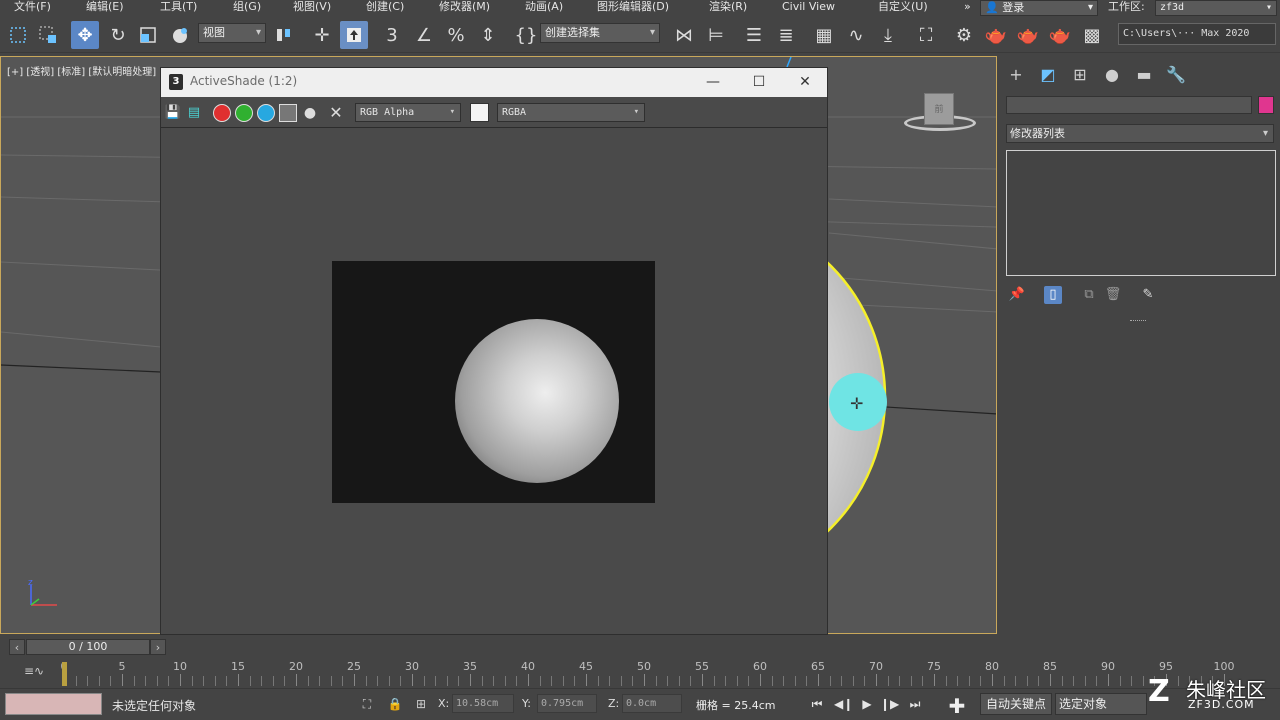  I want to click on z-coord-field: 0.0cm, so click(652, 703).